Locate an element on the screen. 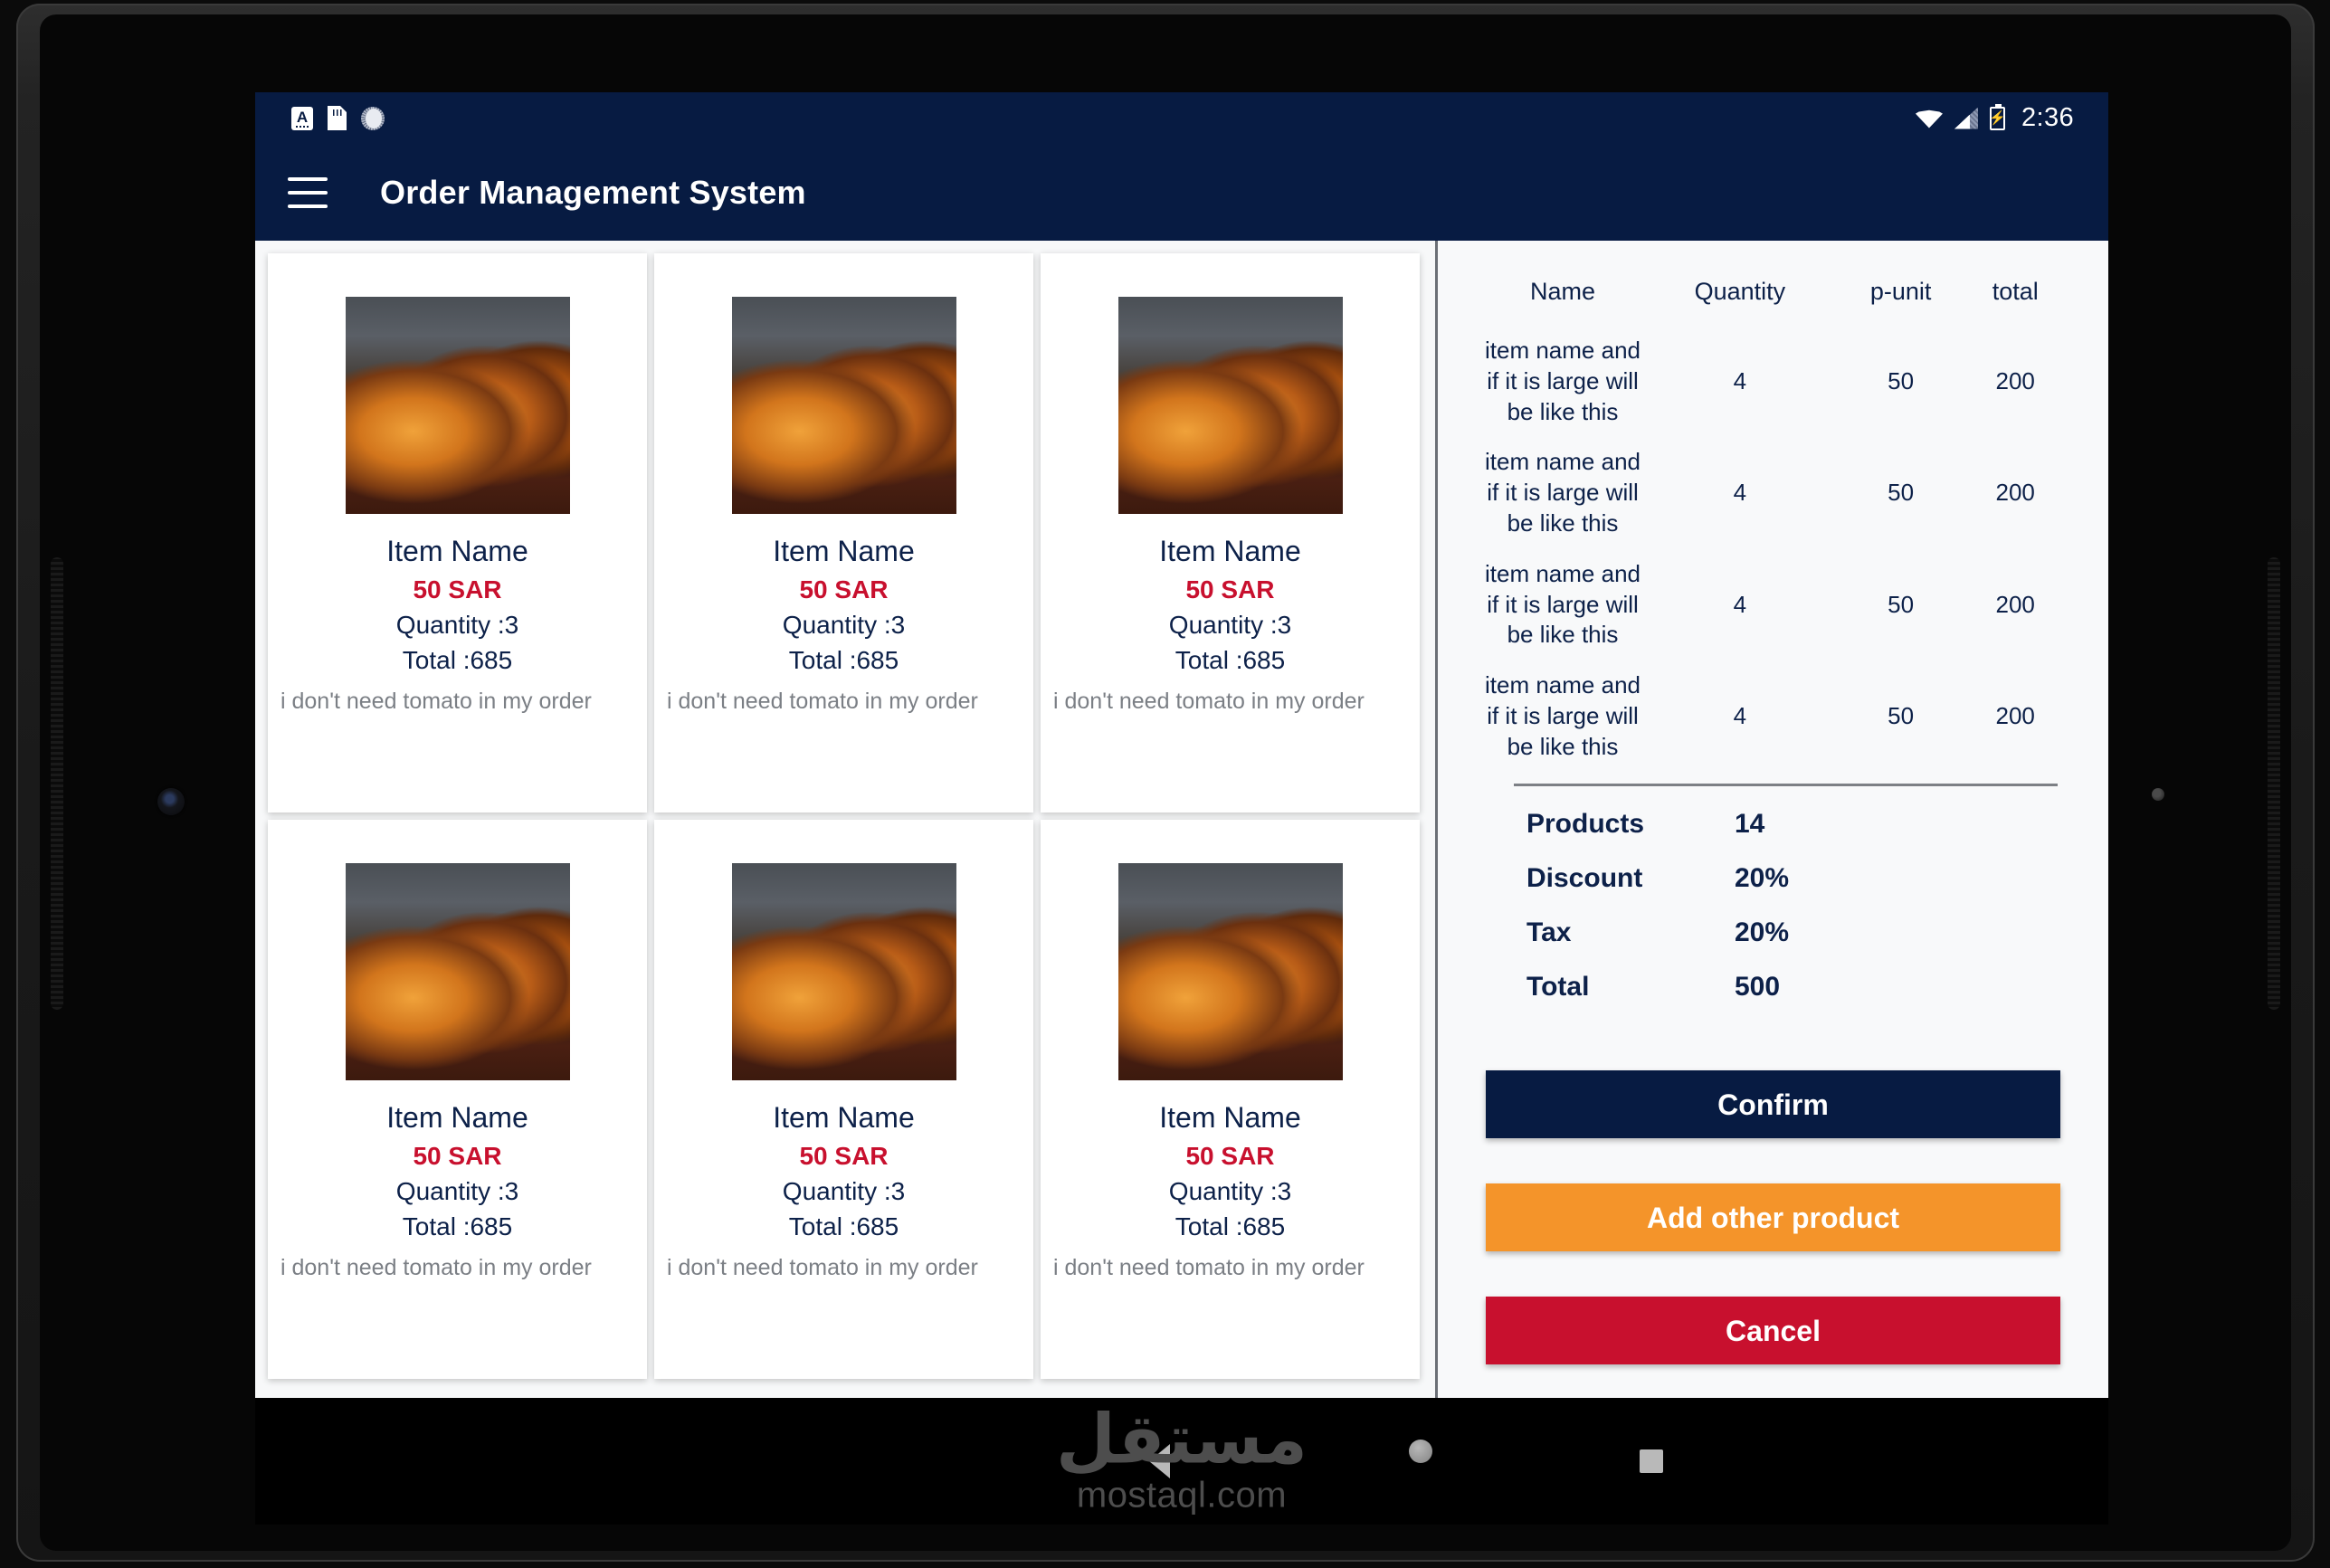 The width and height of the screenshot is (2330, 1568). action-buttons: Confirm Add other product Cancel is located at coordinates (1773, 1216).